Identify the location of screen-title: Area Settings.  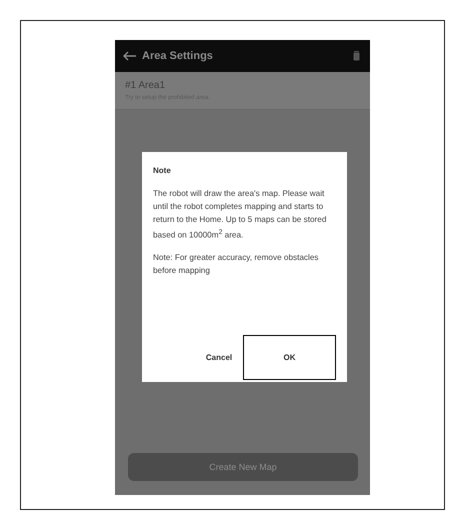
(178, 56).